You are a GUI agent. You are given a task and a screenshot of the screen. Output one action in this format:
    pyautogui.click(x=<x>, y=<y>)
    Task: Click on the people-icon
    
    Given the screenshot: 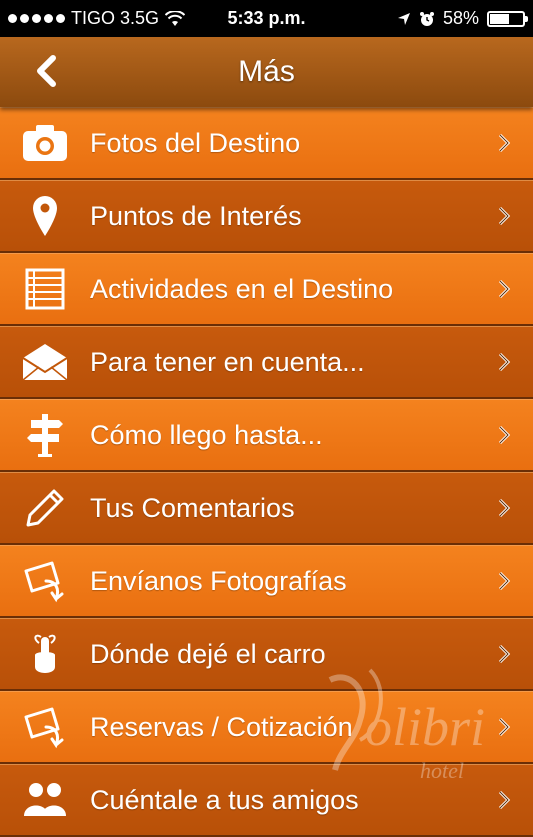 What is the action you would take?
    pyautogui.click(x=45, y=800)
    